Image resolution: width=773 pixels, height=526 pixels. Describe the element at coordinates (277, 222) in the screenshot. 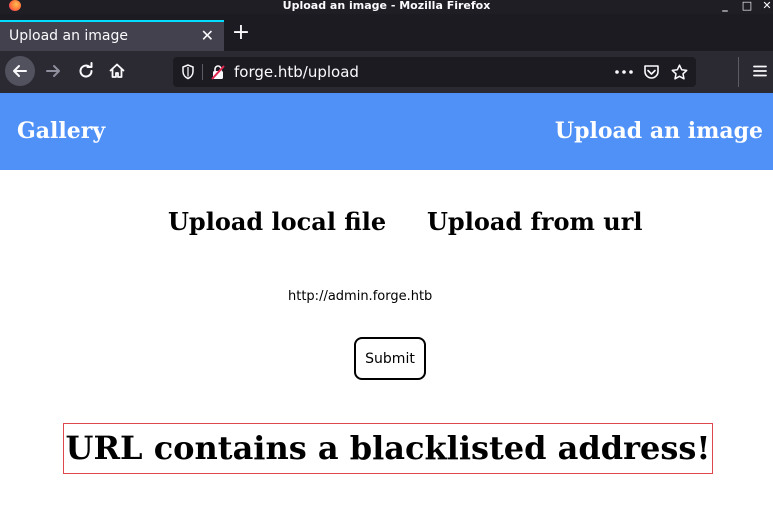

I see `upload-local-file-option: Upload local file` at that location.